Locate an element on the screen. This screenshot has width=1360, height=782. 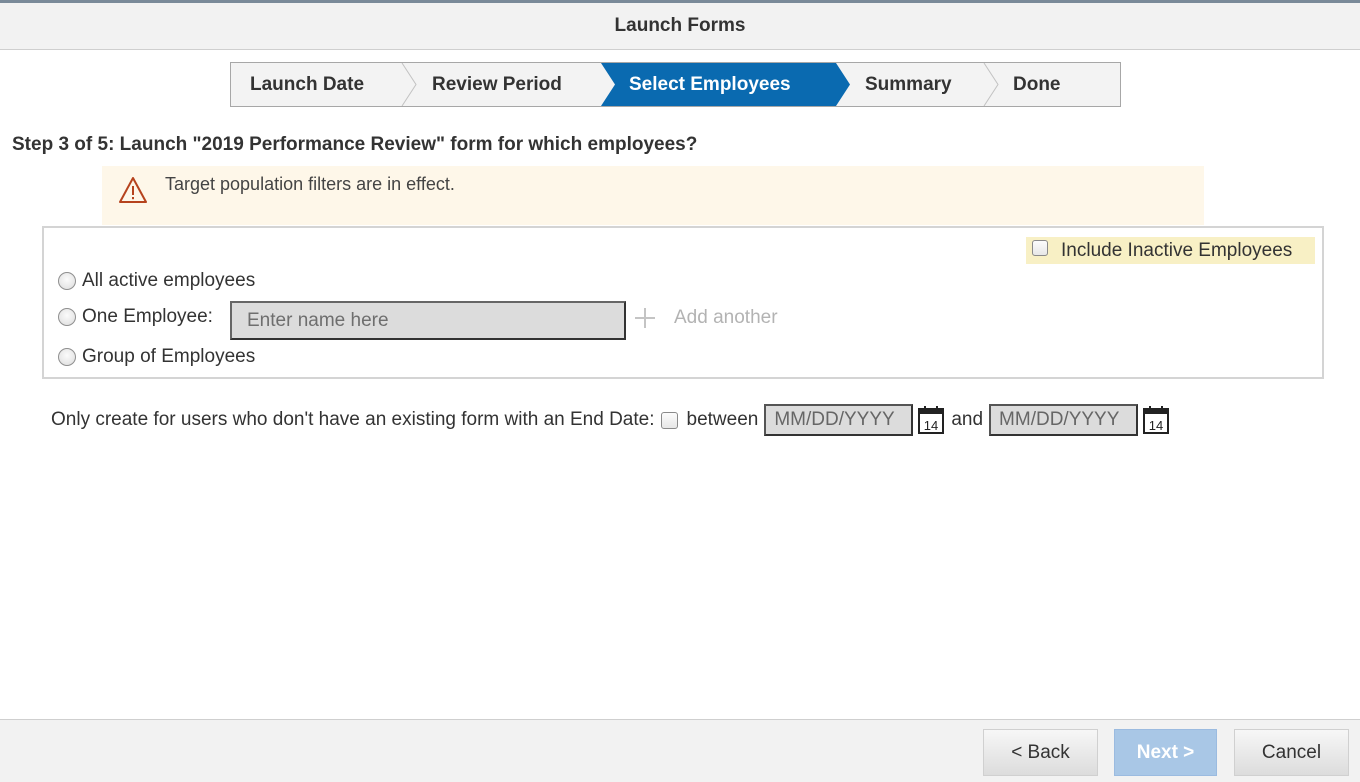
plus-icon is located at coordinates (645, 318).